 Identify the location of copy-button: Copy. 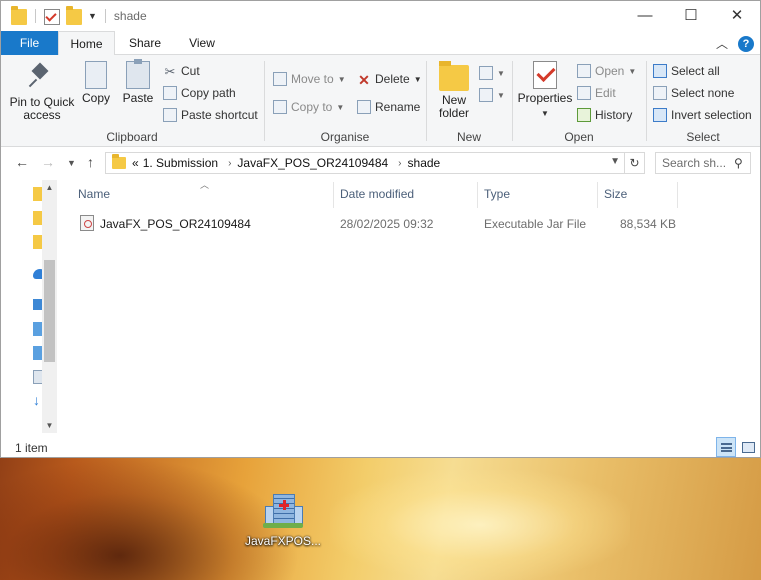
(96, 83).